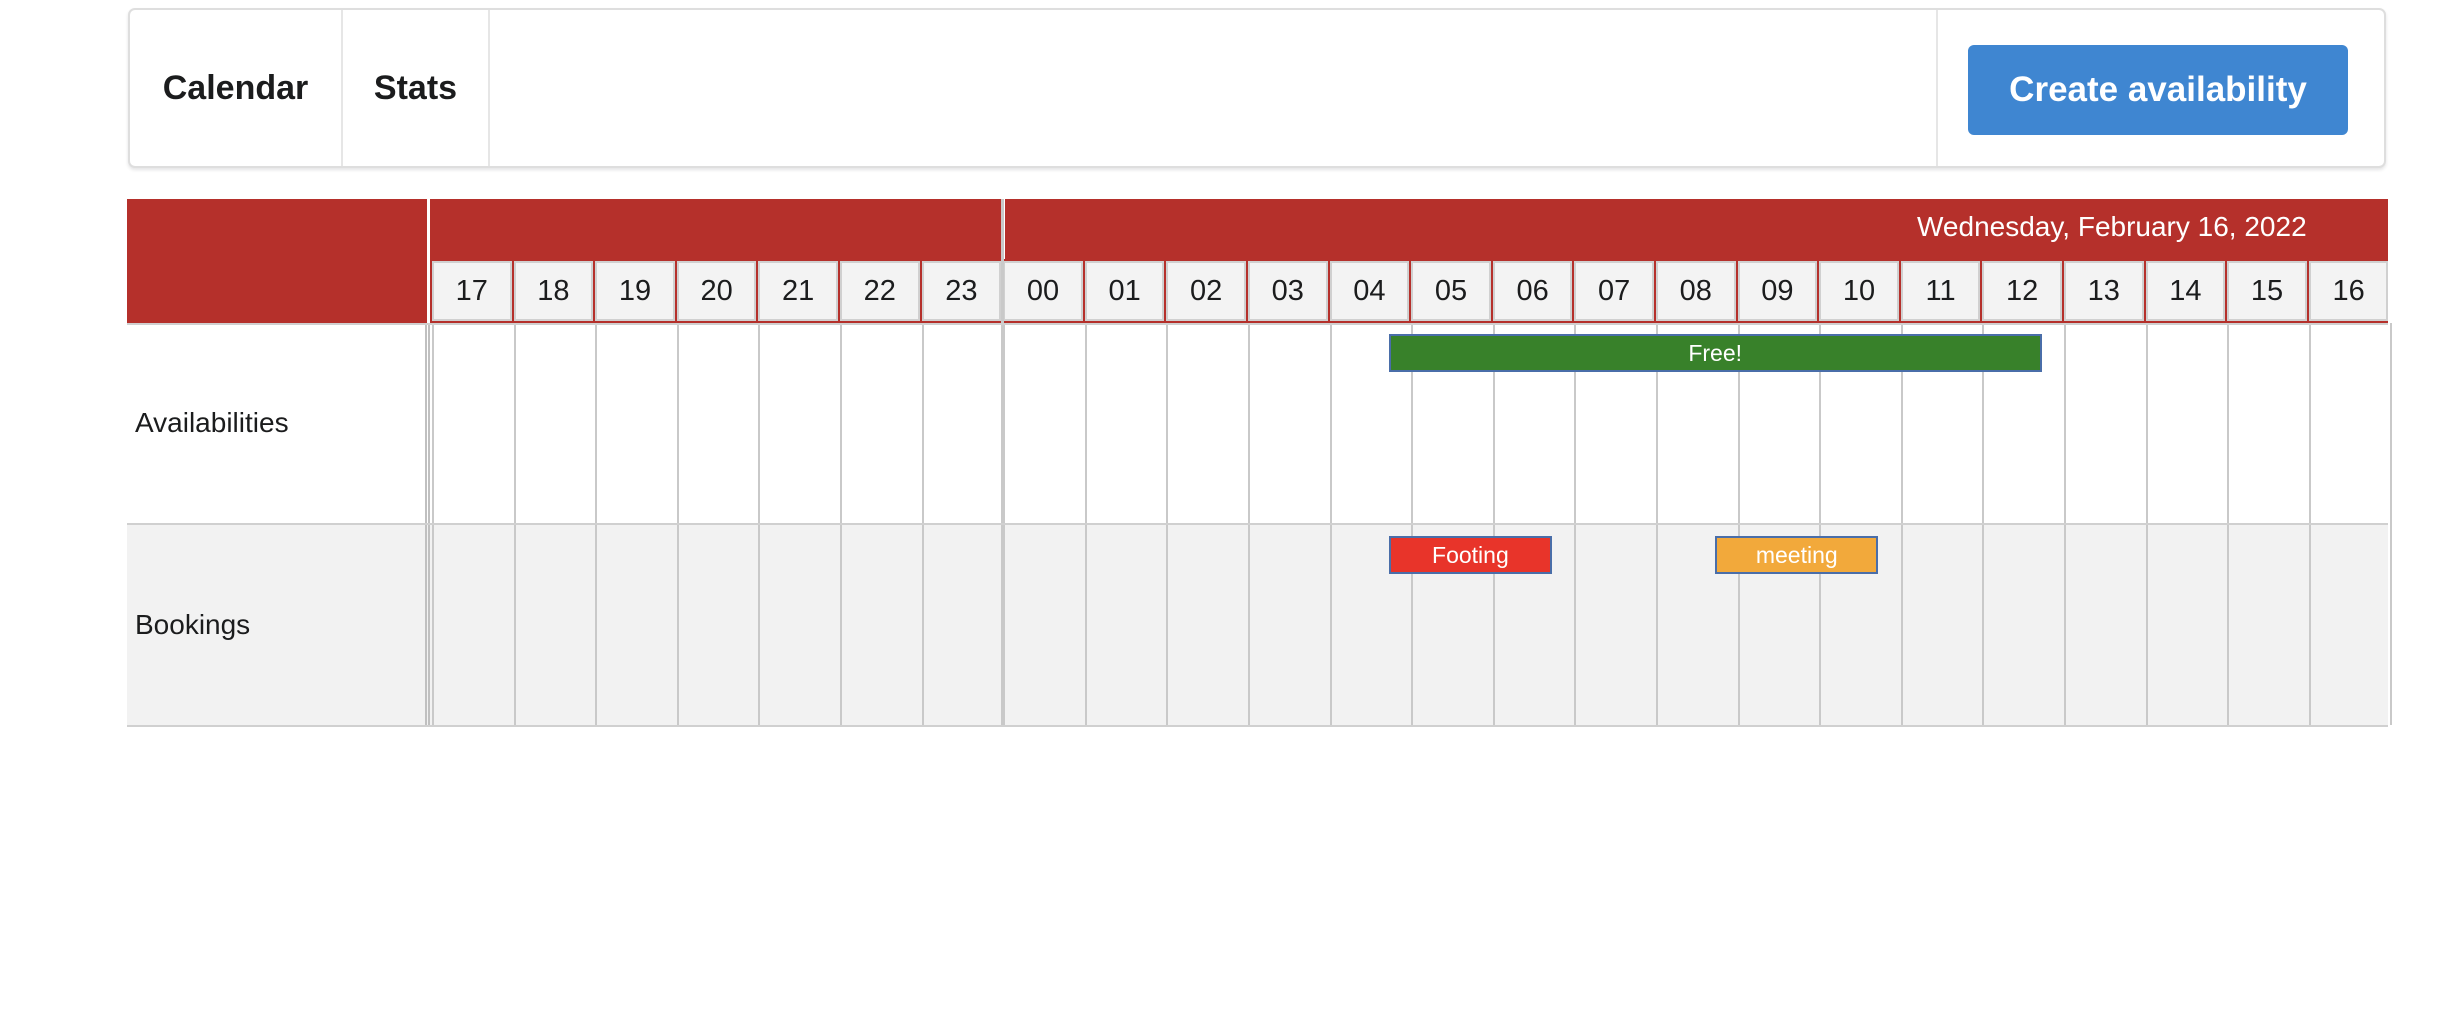 Image resolution: width=2442 pixels, height=1032 pixels. I want to click on hour-header-14: 14, so click(2185, 291).